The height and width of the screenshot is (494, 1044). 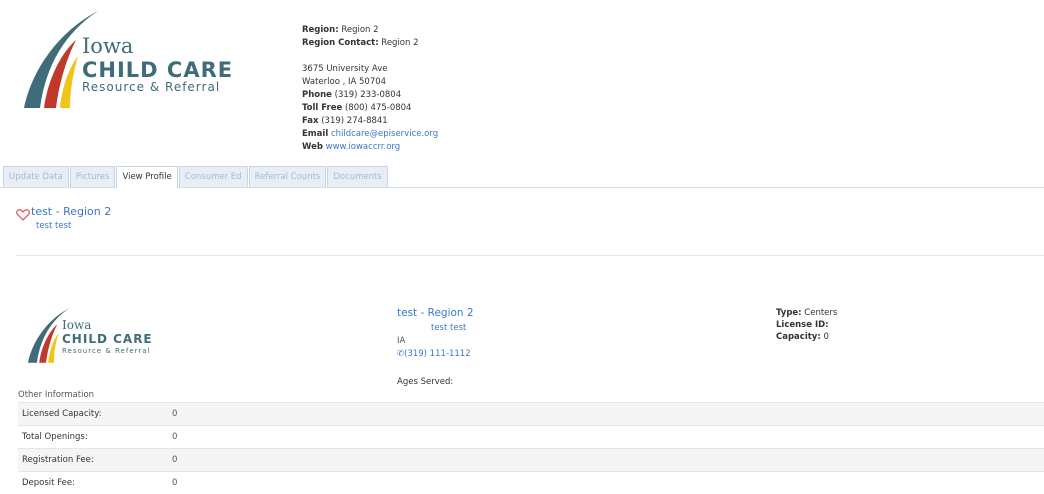 What do you see at coordinates (531, 413) in the screenshot?
I see `table-row: Licensed Capacity: 0` at bounding box center [531, 413].